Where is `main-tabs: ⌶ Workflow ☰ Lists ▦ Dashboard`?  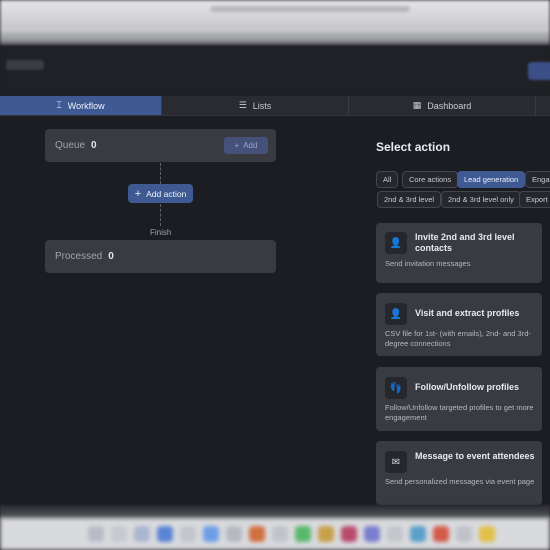 main-tabs: ⌶ Workflow ☰ Lists ▦ Dashboard is located at coordinates (275, 106).